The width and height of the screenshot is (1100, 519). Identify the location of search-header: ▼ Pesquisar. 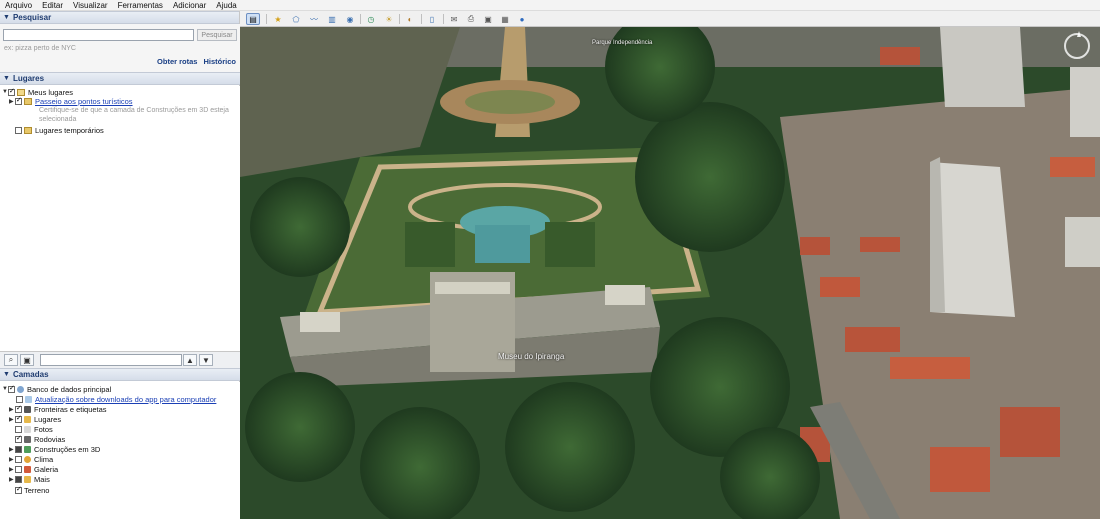
(119, 17).